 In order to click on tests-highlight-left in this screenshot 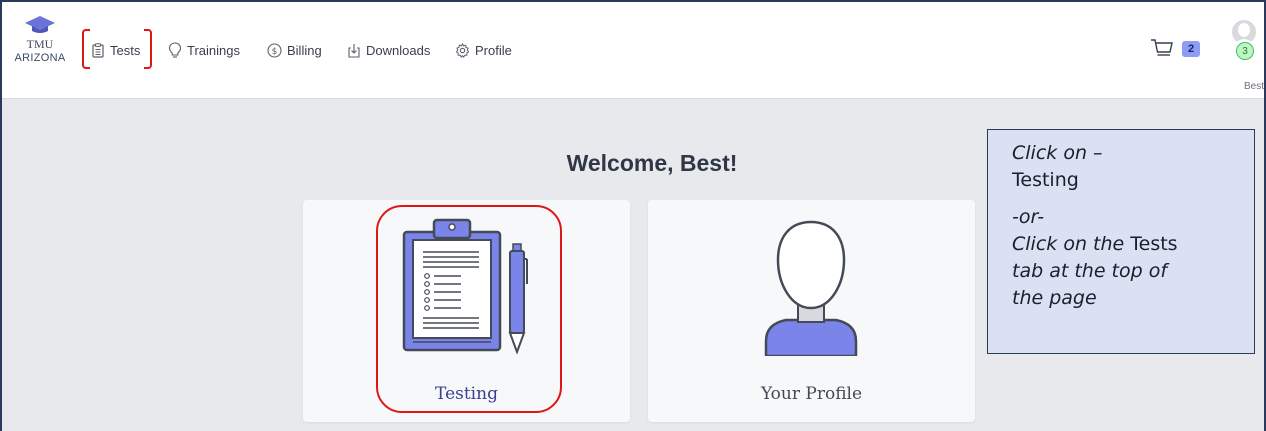, I will do `click(86, 49)`.